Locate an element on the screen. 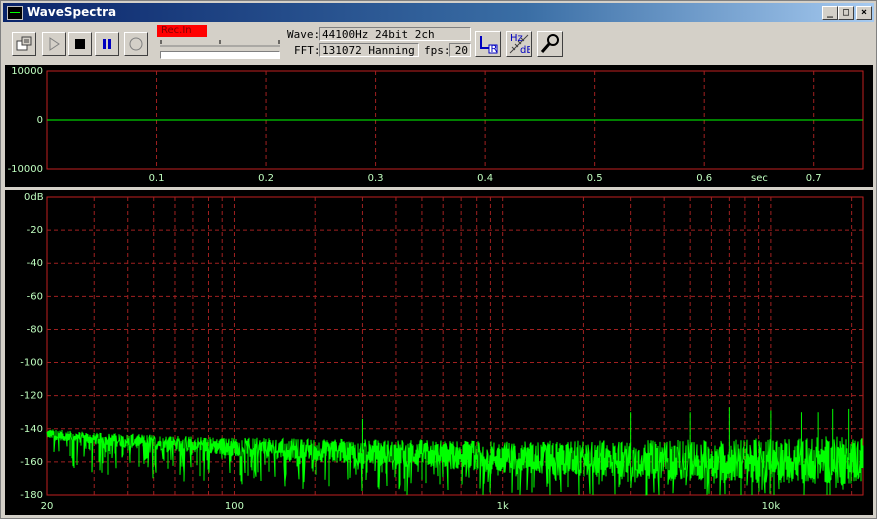  play-icon is located at coordinates (54, 44).